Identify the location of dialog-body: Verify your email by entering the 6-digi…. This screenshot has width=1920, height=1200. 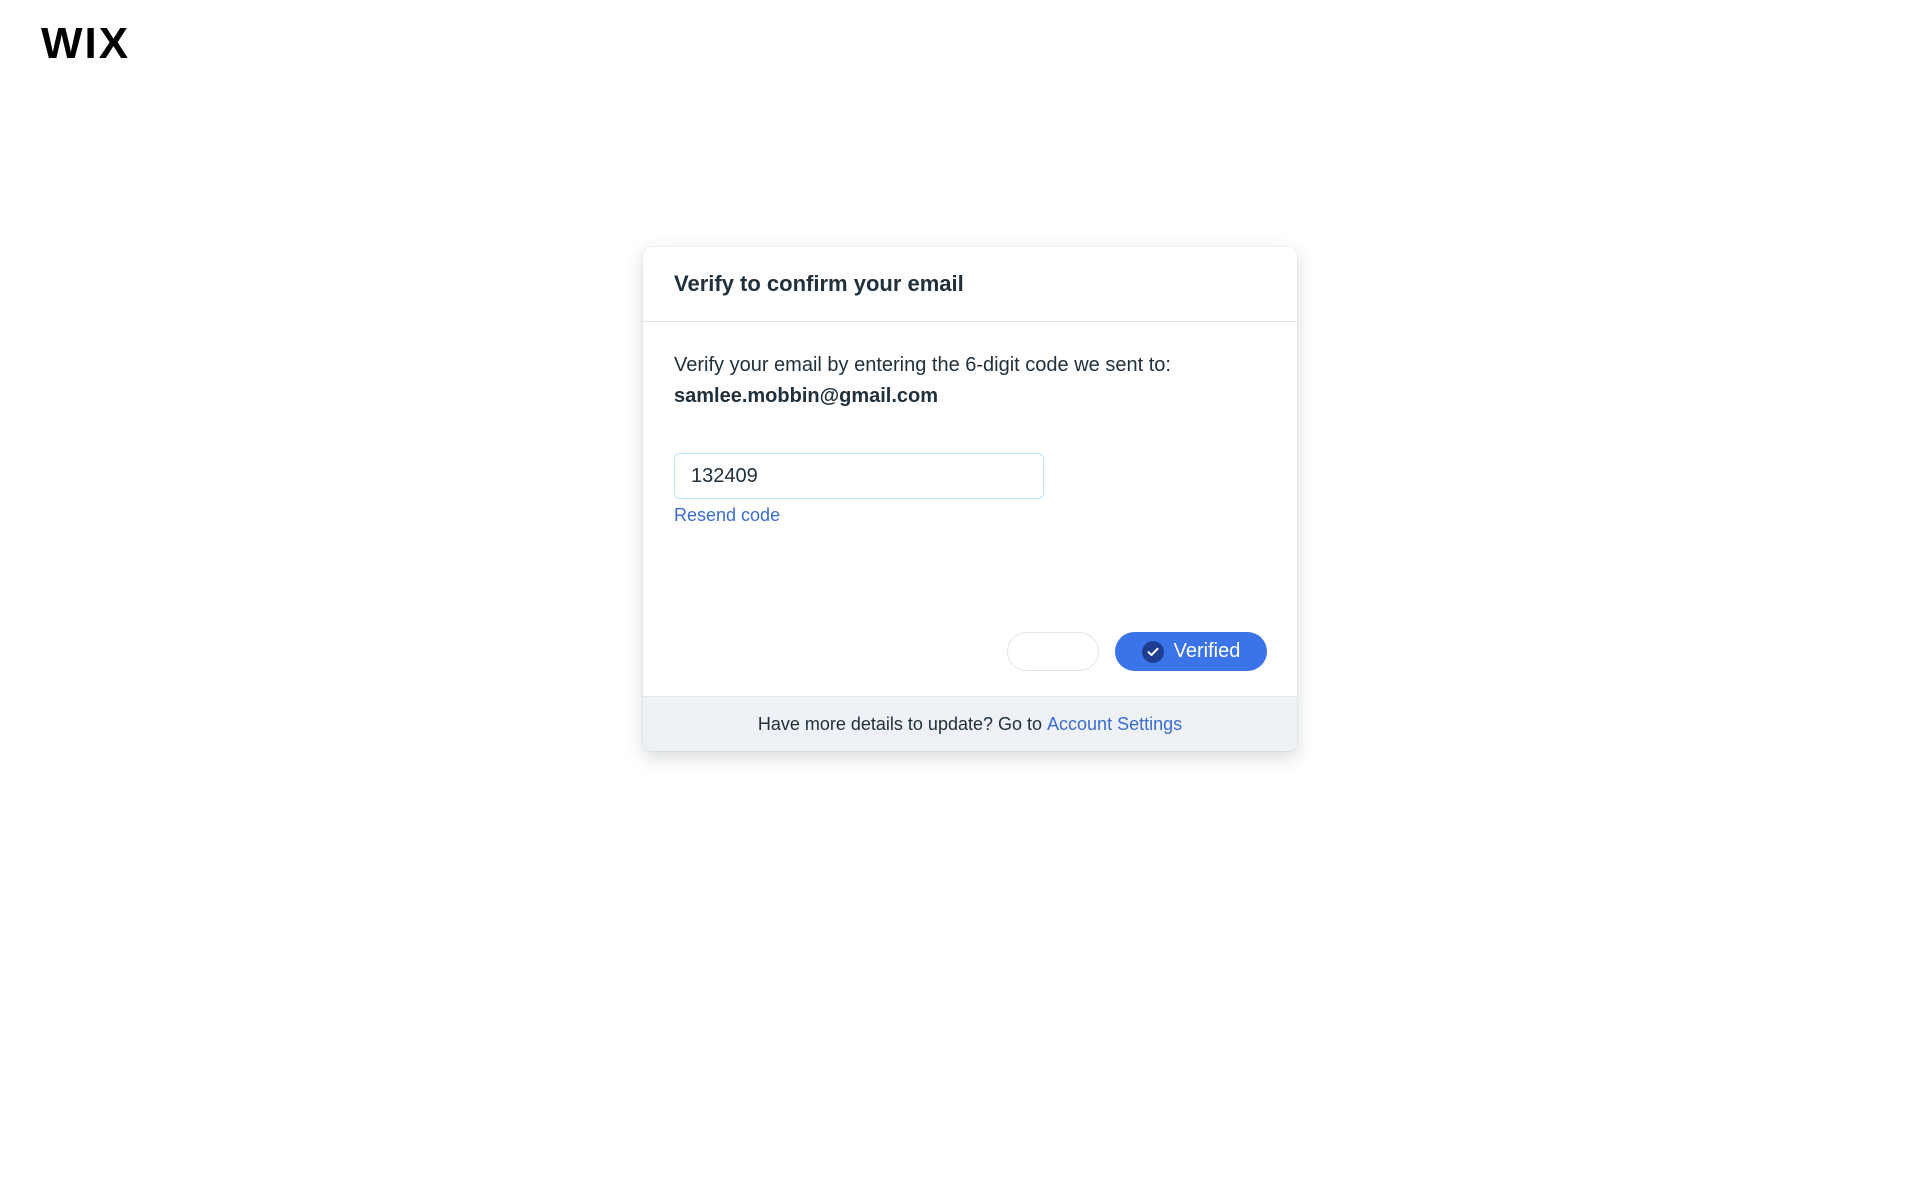
(970, 508).